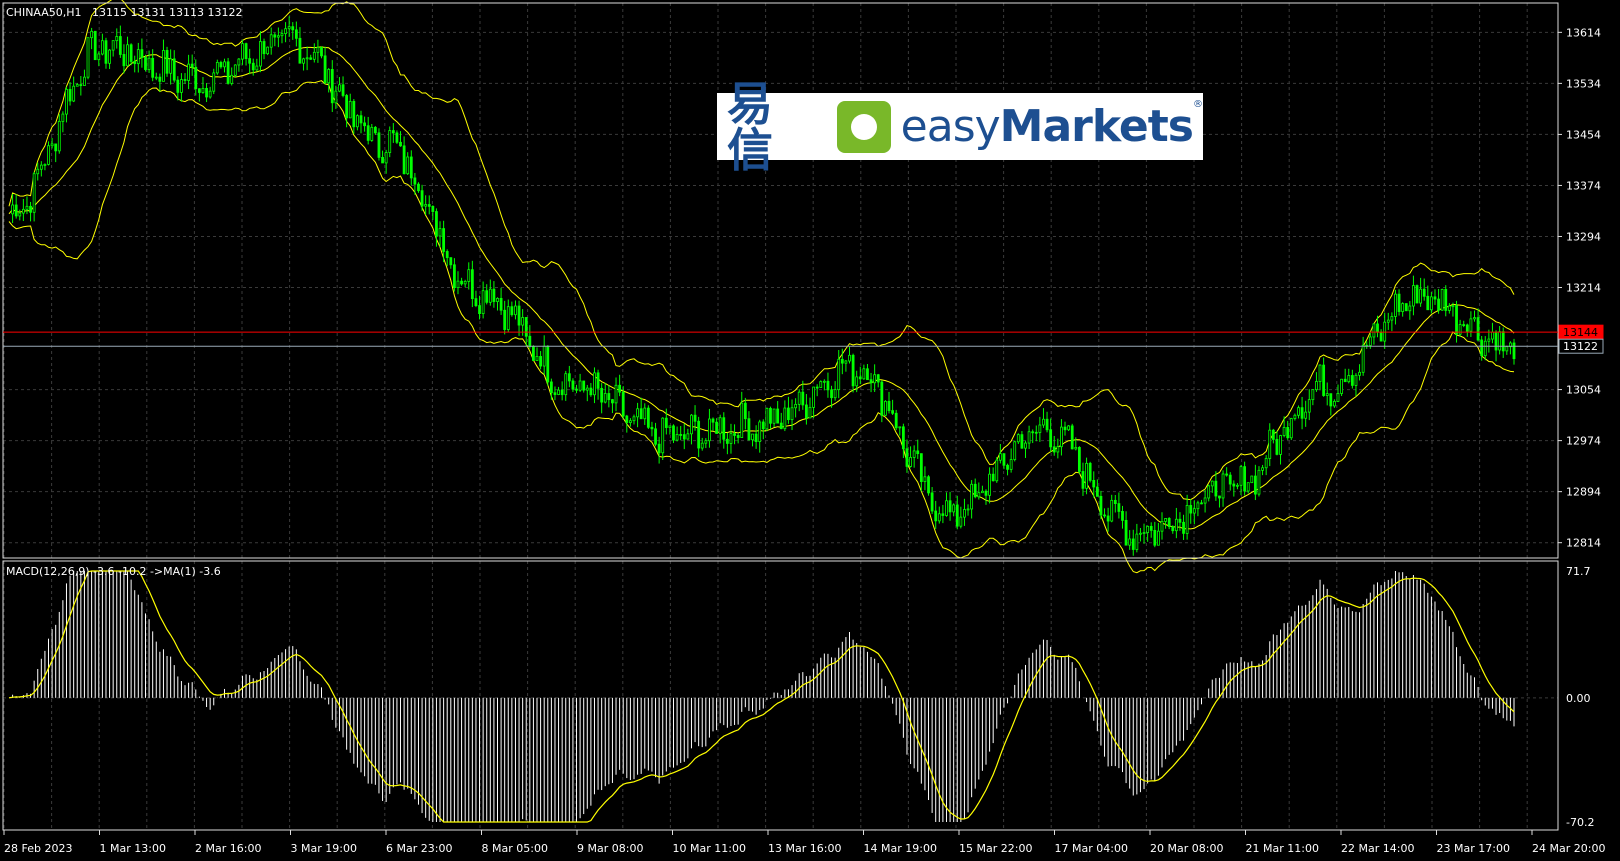 The width and height of the screenshot is (1620, 861). Describe the element at coordinates (113, 571) in the screenshot. I see `macd-label: MACD(12,26,9) -3.6 -10.2 ->MA(1) -3.6` at that location.